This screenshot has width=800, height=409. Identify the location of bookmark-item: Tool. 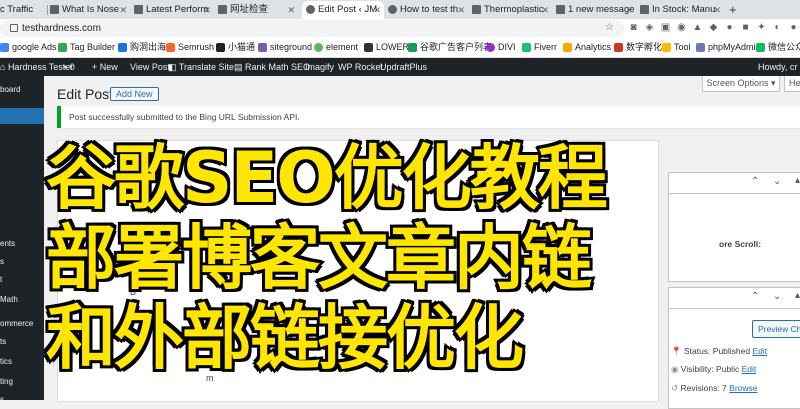
(676, 47).